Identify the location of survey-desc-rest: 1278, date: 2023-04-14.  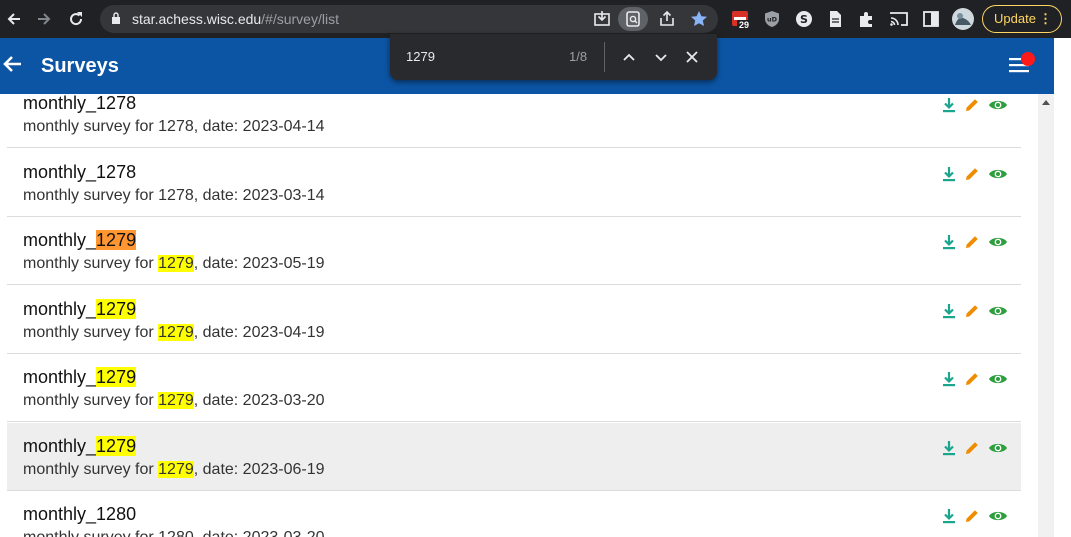
(241, 126).